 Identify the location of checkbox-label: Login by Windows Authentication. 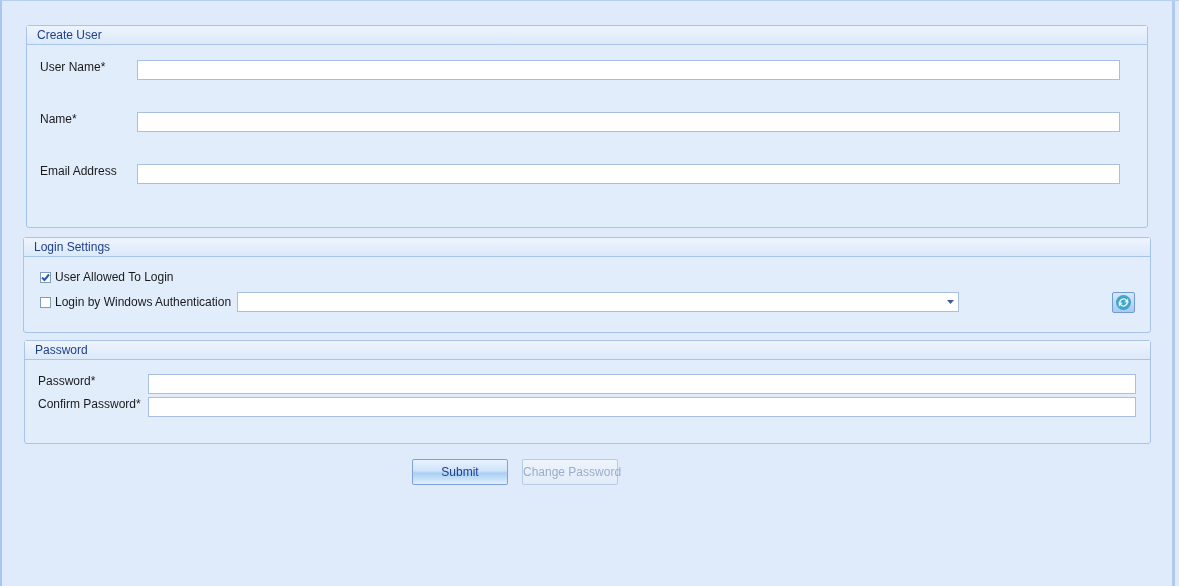
(144, 302).